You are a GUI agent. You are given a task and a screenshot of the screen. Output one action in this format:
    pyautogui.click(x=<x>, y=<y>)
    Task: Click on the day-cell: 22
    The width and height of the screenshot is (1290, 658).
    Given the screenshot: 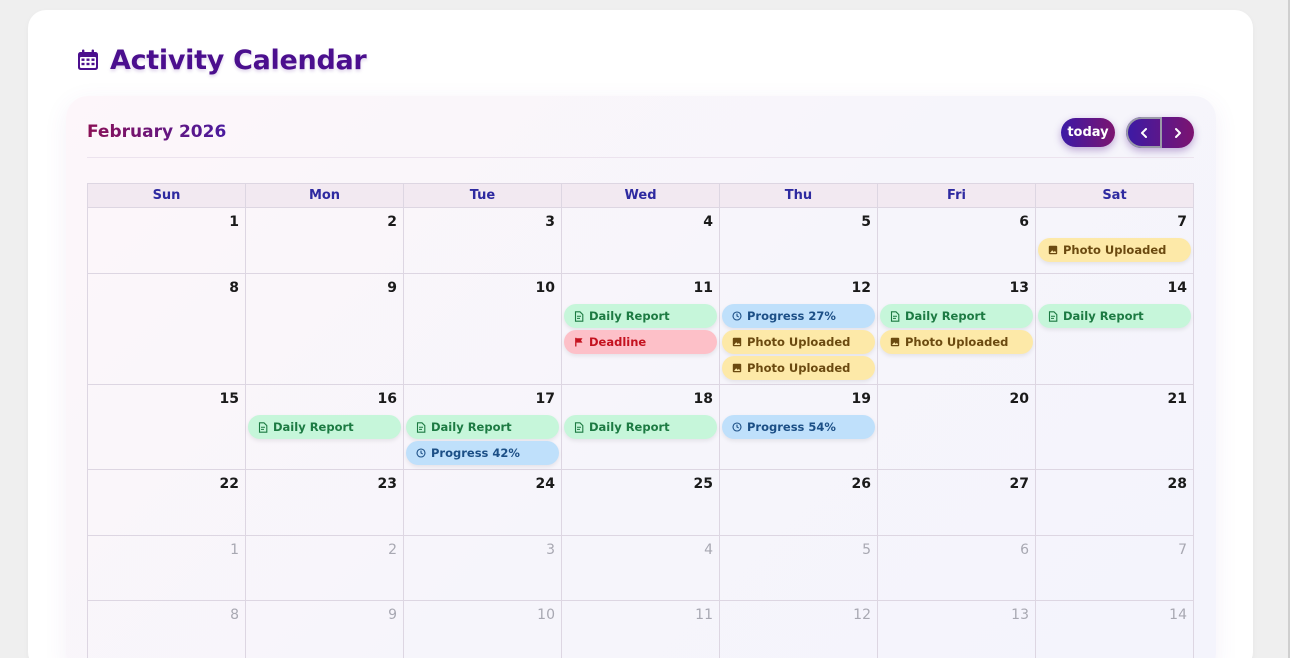 What is the action you would take?
    pyautogui.click(x=167, y=502)
    